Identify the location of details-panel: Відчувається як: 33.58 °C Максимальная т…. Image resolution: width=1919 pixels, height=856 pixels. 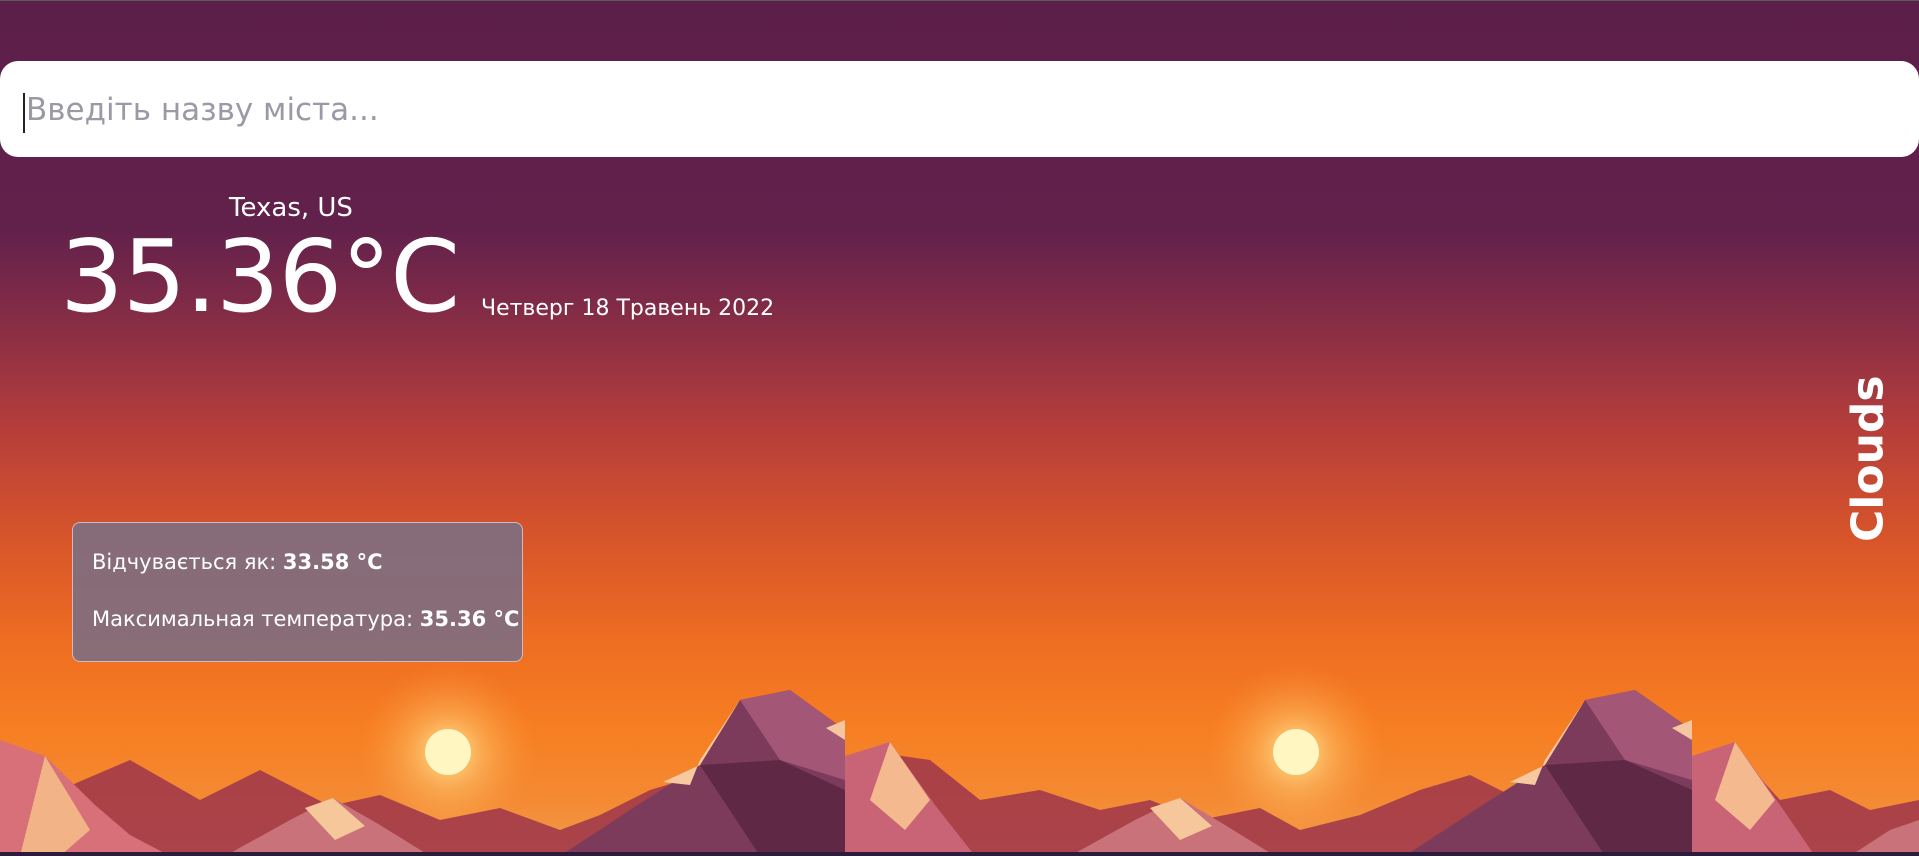
(297, 592).